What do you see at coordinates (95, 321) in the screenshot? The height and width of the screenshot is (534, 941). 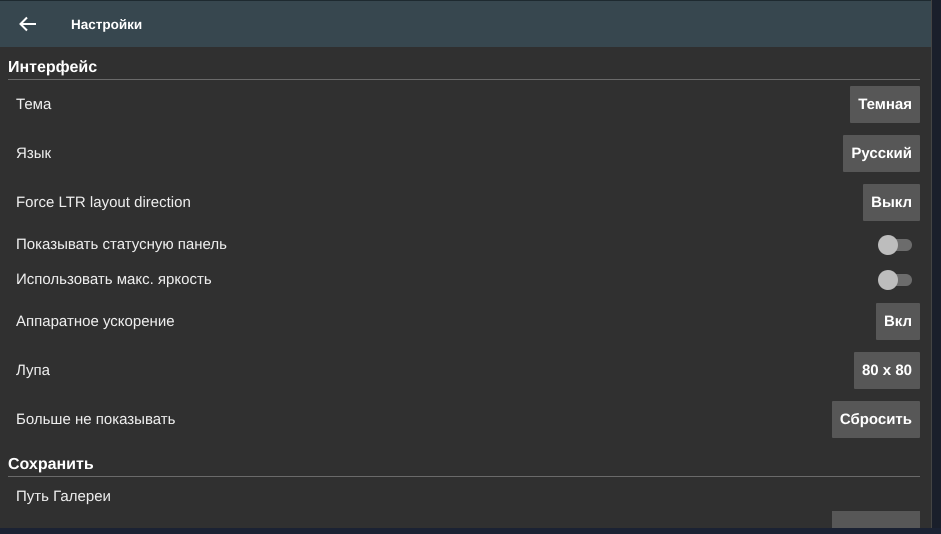 I see `setting-label: Аппаратное ускорение` at bounding box center [95, 321].